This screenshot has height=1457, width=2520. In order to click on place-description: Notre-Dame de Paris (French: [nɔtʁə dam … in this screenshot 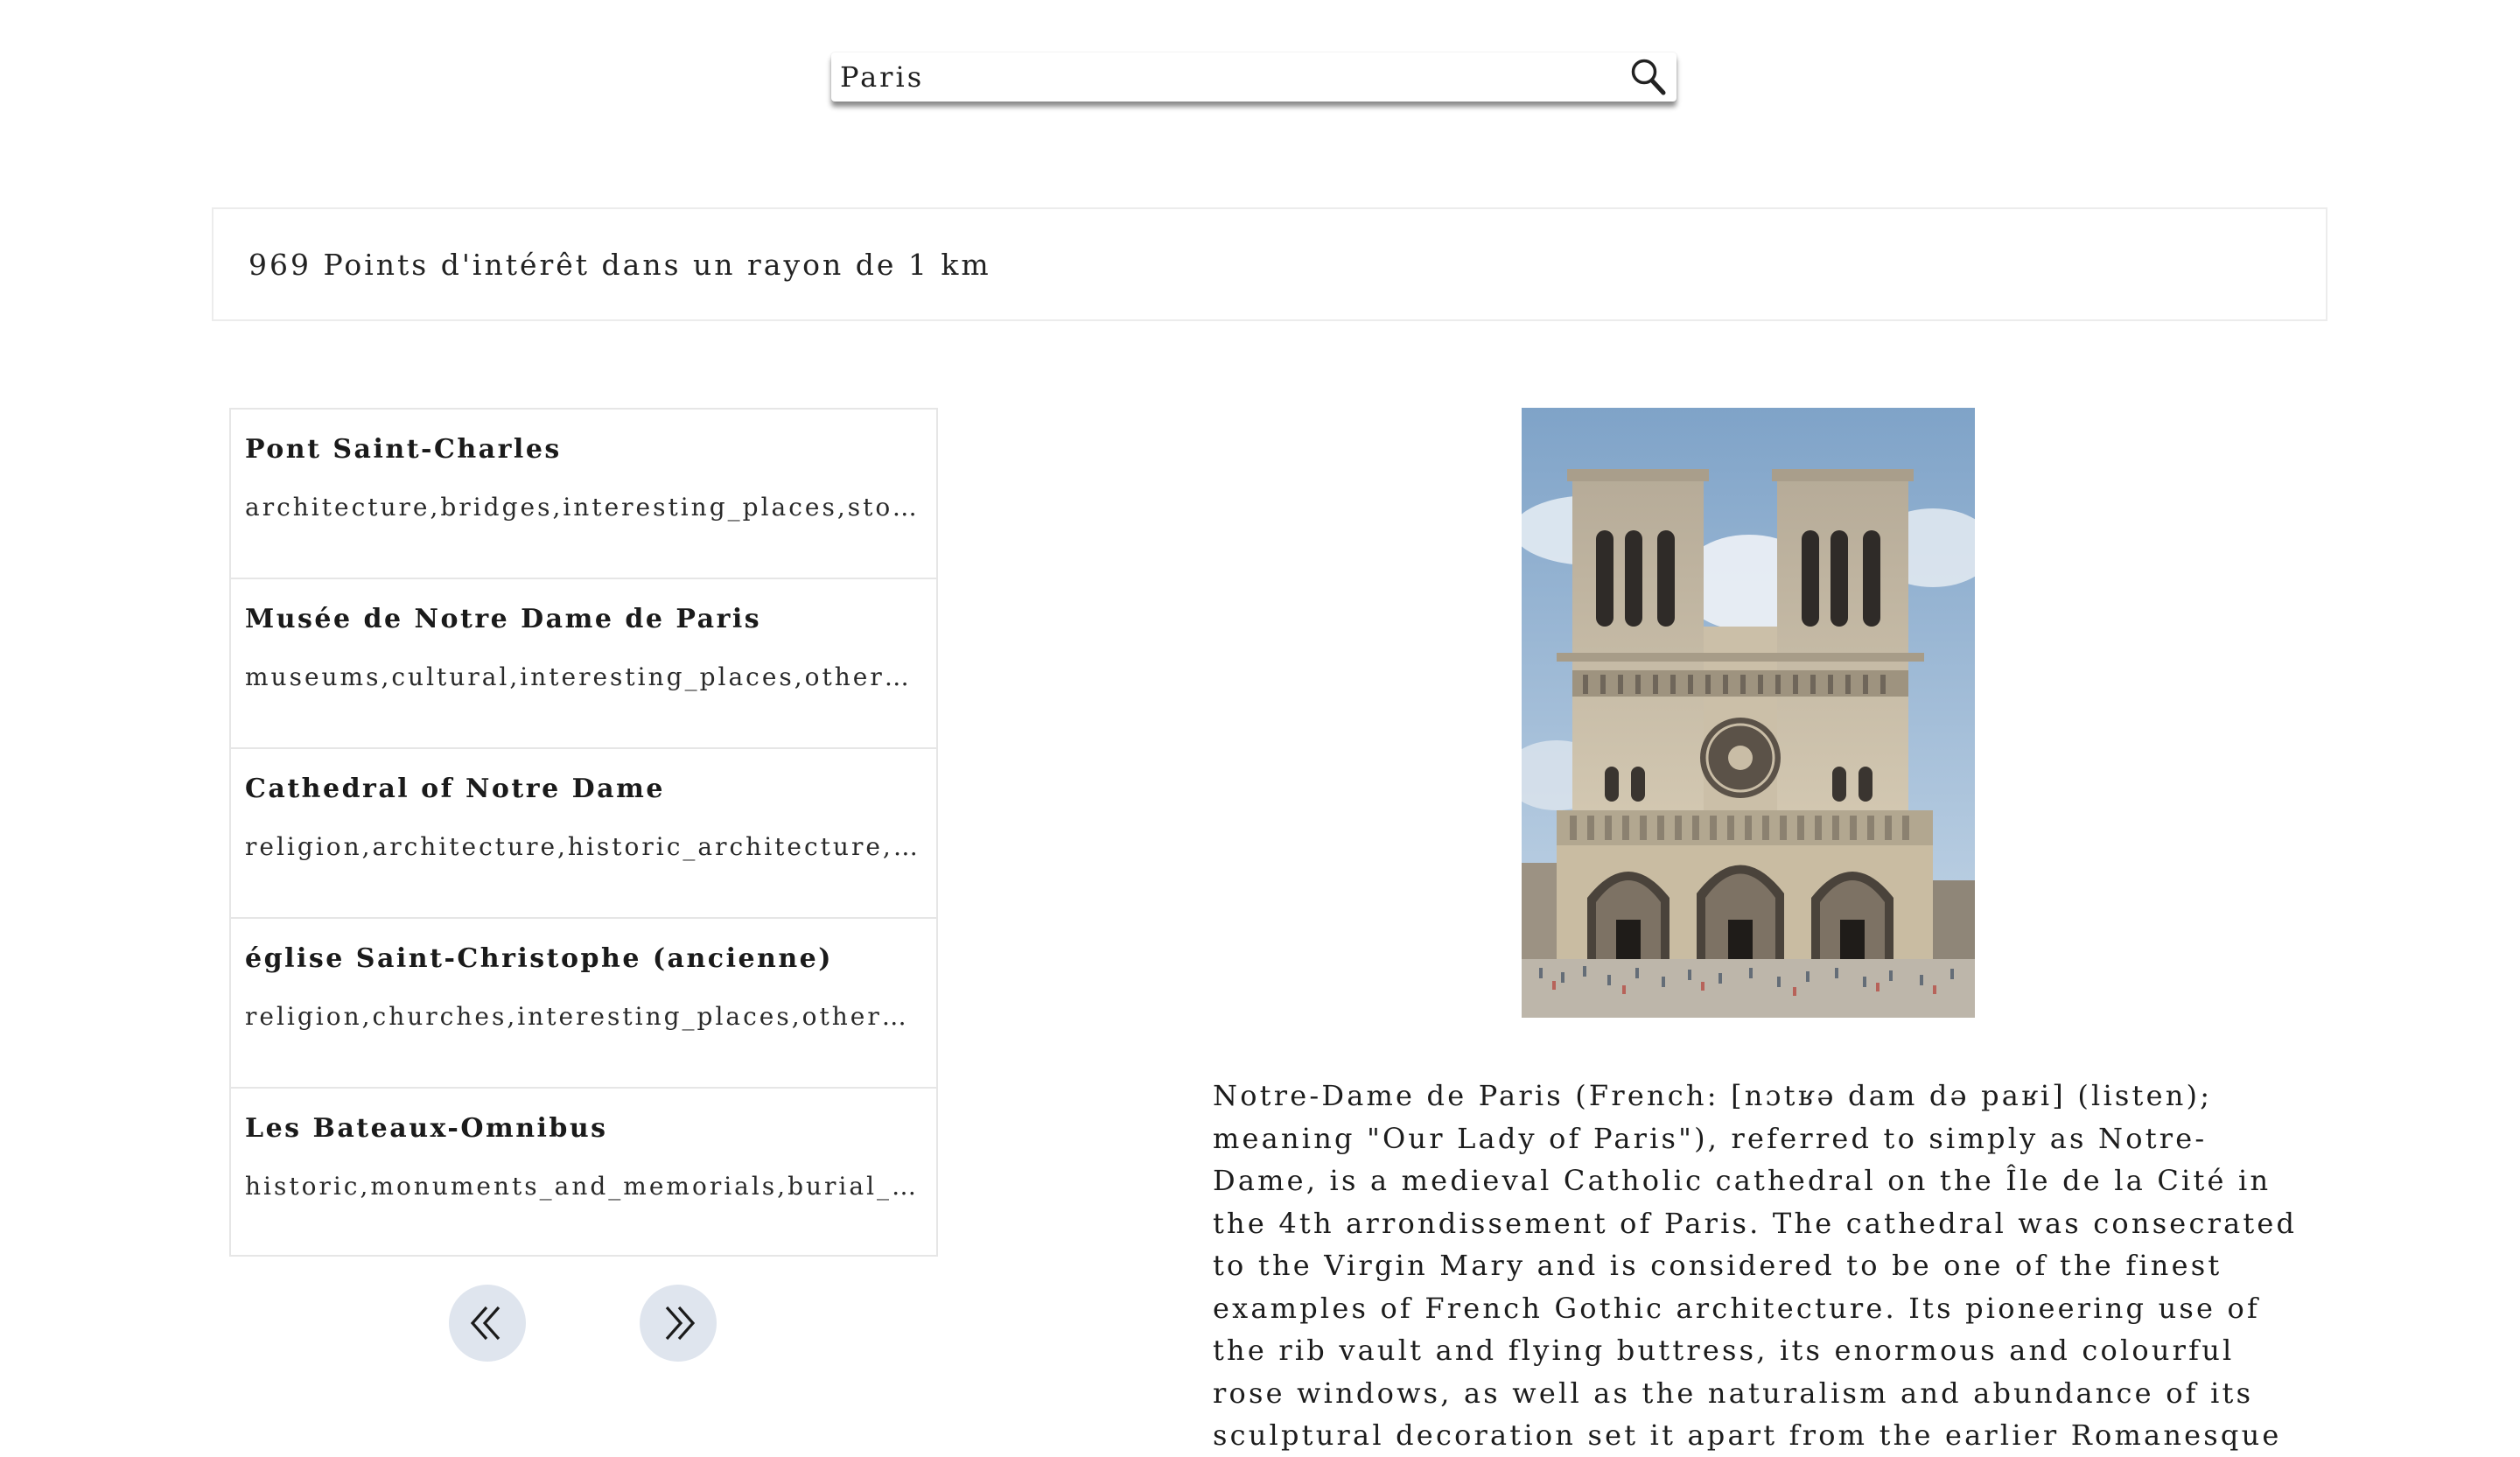, I will do `click(1755, 1265)`.